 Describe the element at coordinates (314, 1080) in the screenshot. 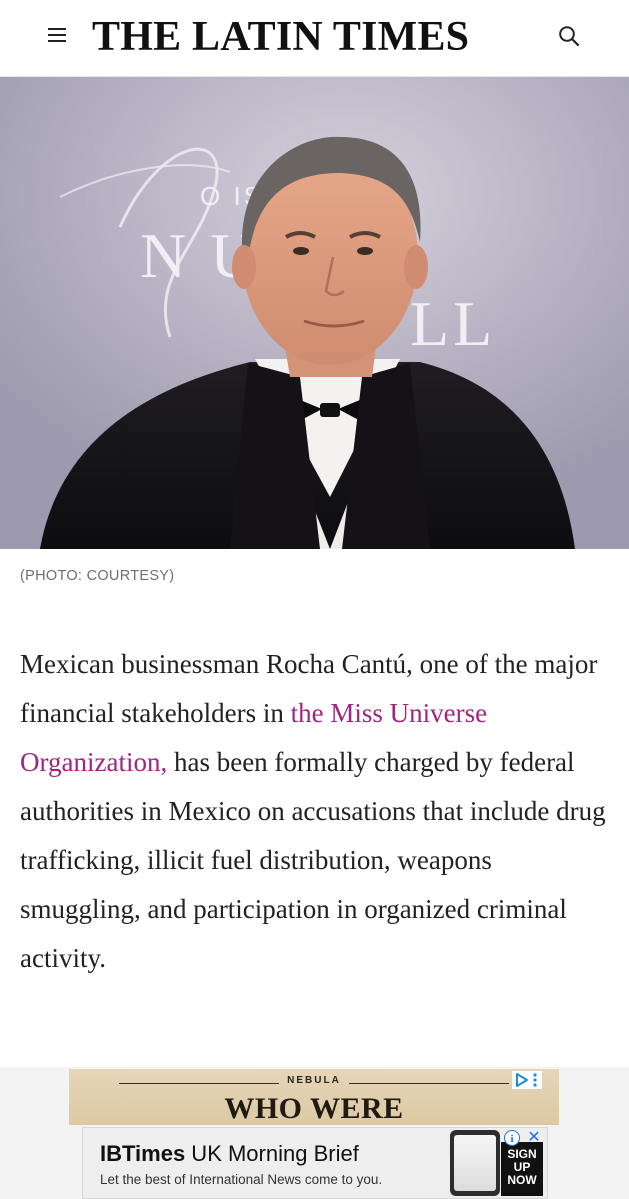

I see `ad-kicker: NEBULA` at that location.